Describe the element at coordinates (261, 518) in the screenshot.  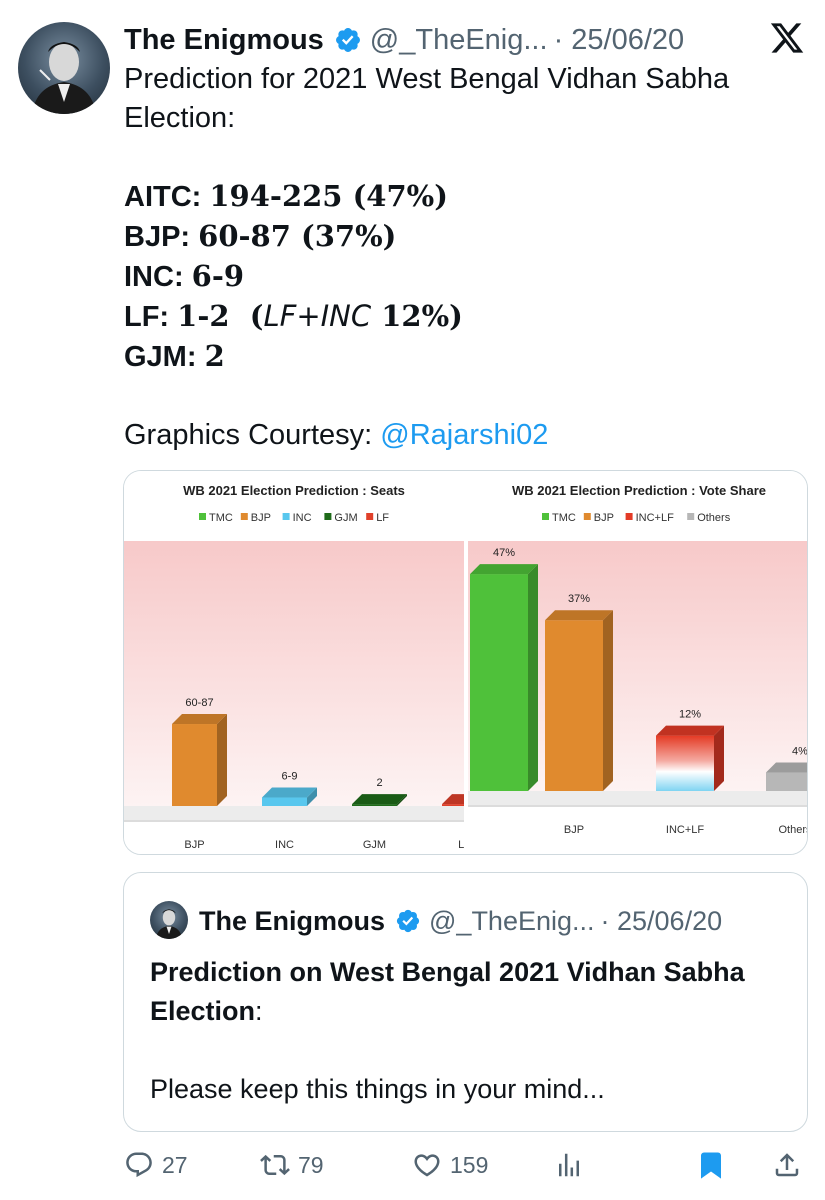
I see `legend-label: BJP` at that location.